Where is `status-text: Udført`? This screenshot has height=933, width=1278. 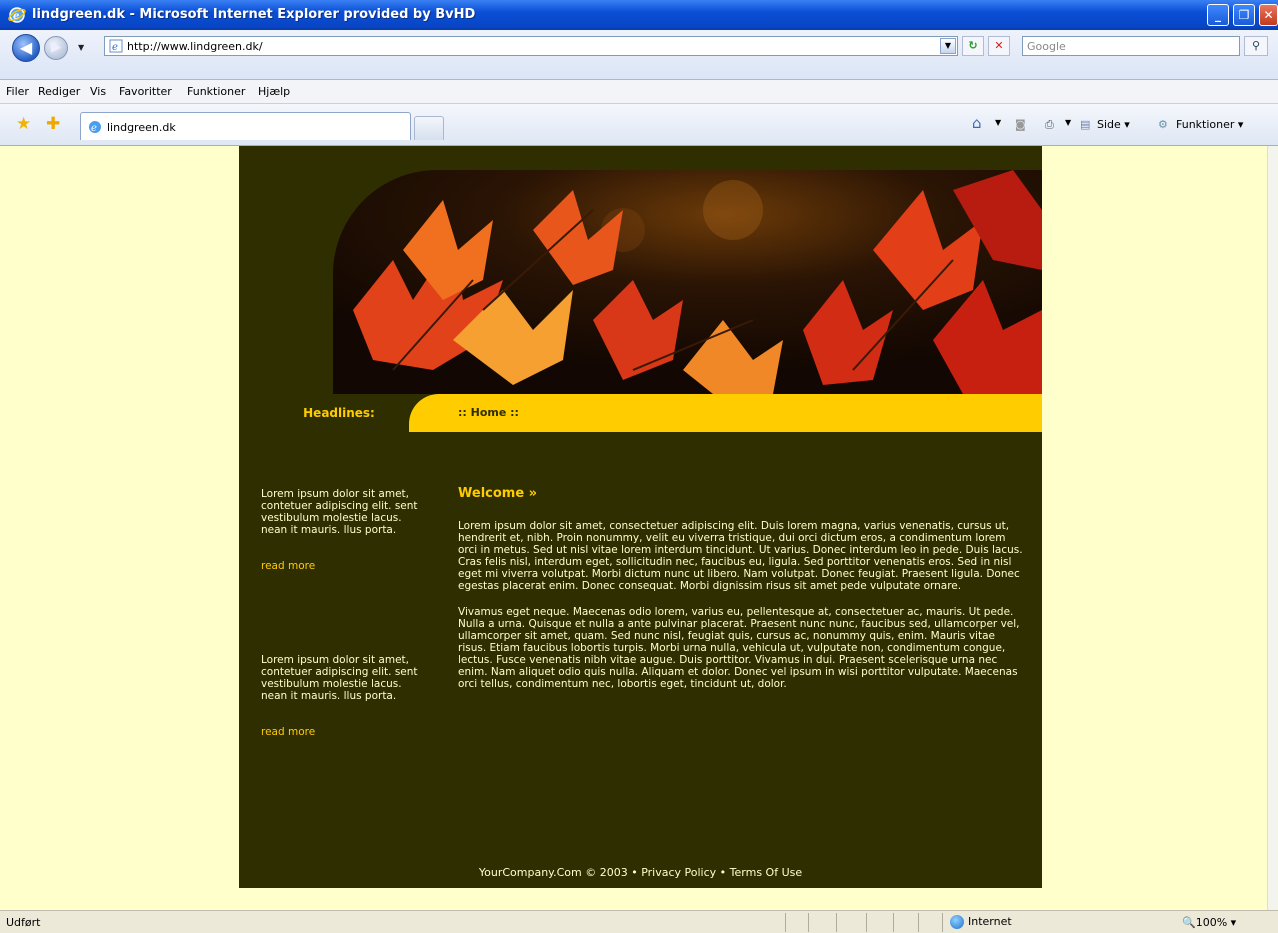 status-text: Udført is located at coordinates (23, 922).